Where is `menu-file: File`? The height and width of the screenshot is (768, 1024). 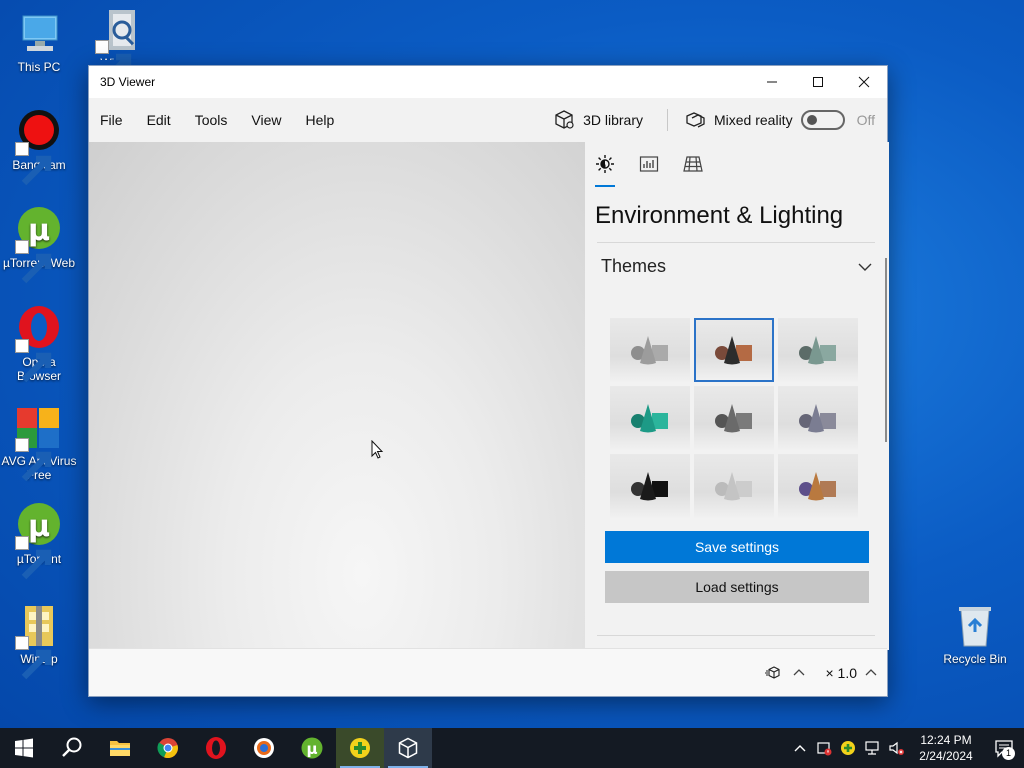 menu-file: File is located at coordinates (112, 120).